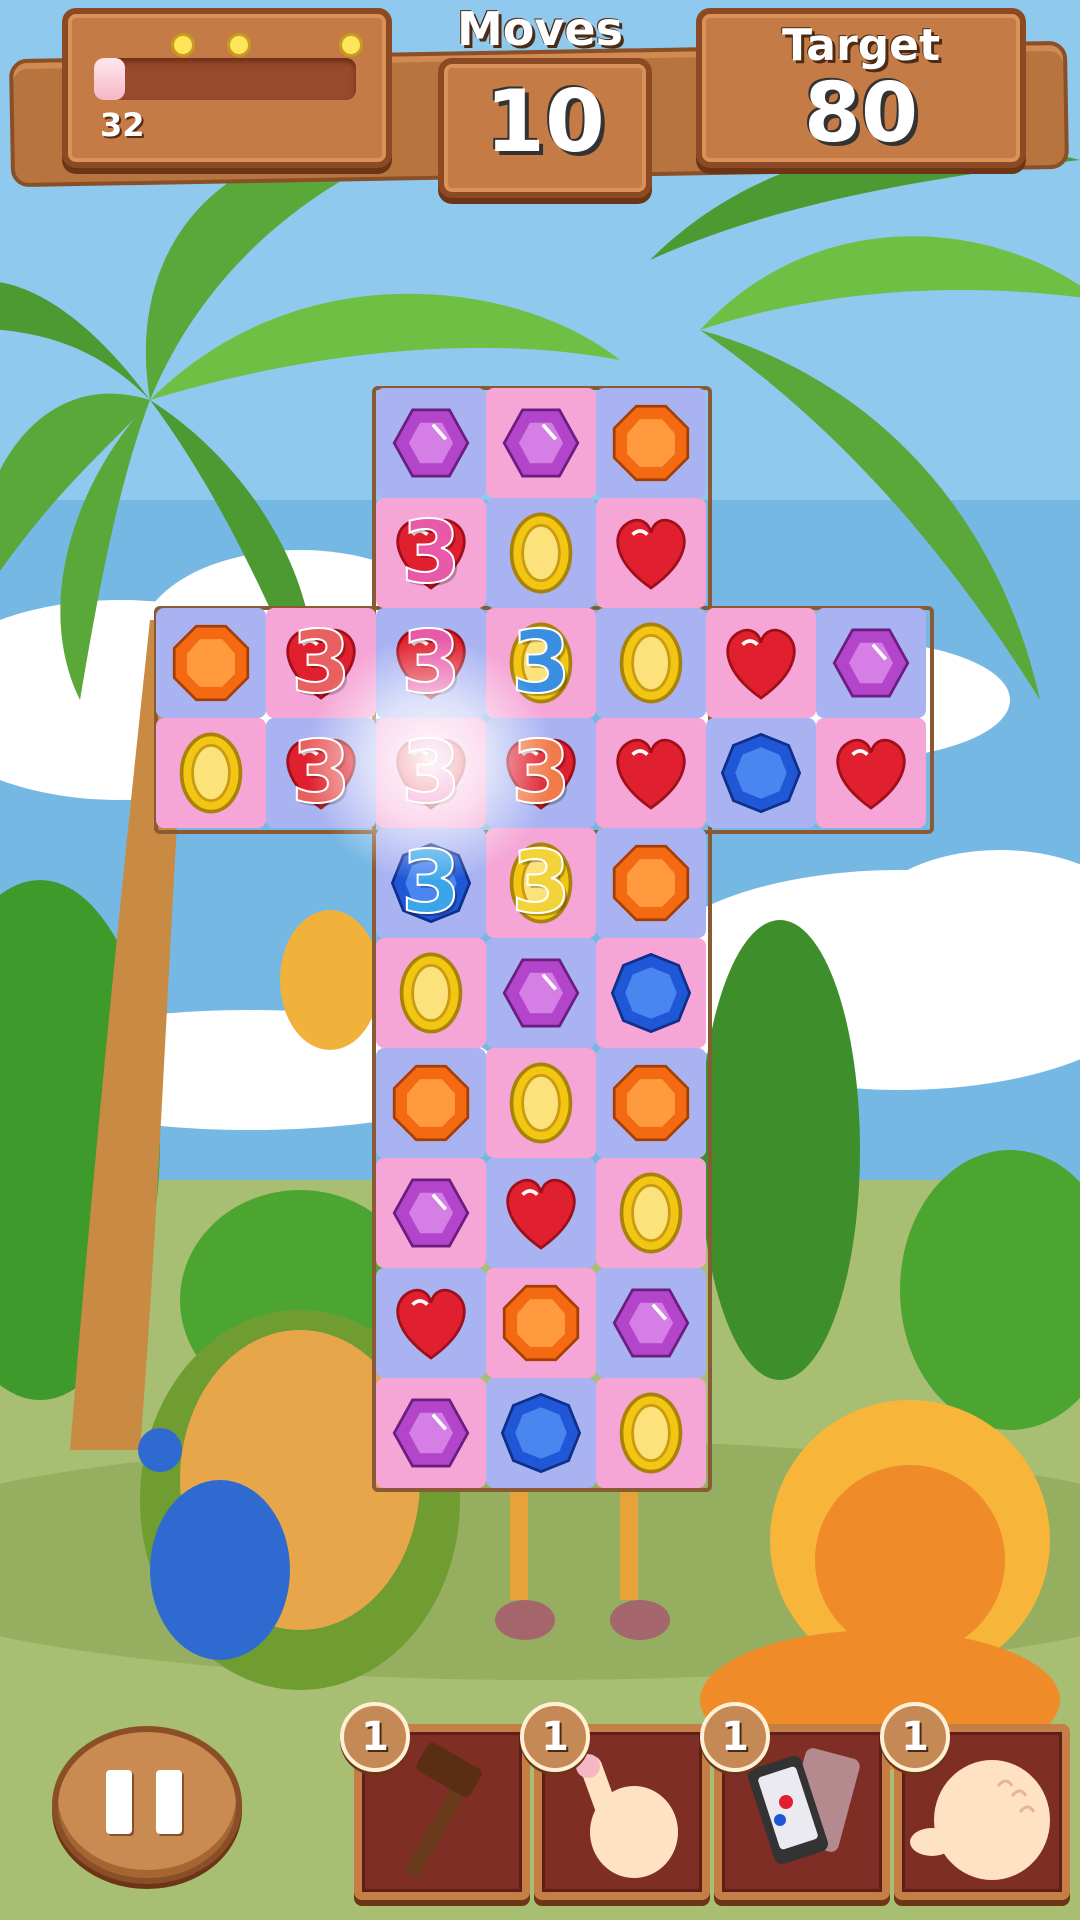  I want to click on booster-hammer: 1, so click(435, 1801).